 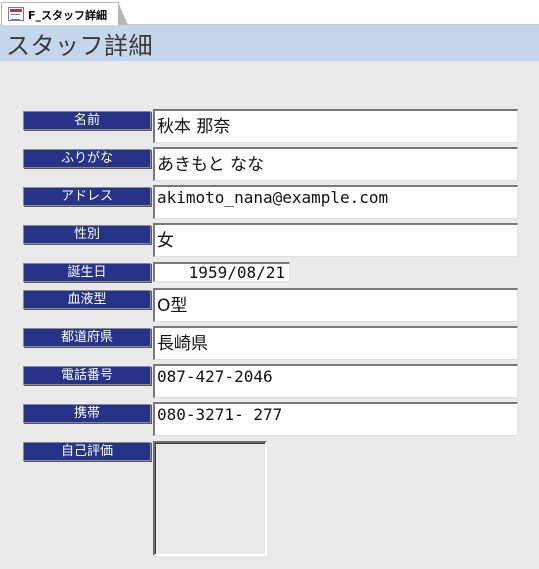 What do you see at coordinates (87, 337) in the screenshot?
I see `prefecture-label: 都道府県` at bounding box center [87, 337].